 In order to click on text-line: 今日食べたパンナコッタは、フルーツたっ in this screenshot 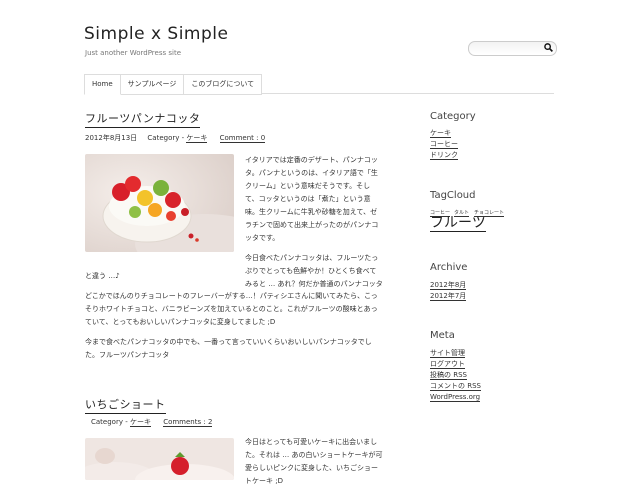, I will do `click(312, 258)`.